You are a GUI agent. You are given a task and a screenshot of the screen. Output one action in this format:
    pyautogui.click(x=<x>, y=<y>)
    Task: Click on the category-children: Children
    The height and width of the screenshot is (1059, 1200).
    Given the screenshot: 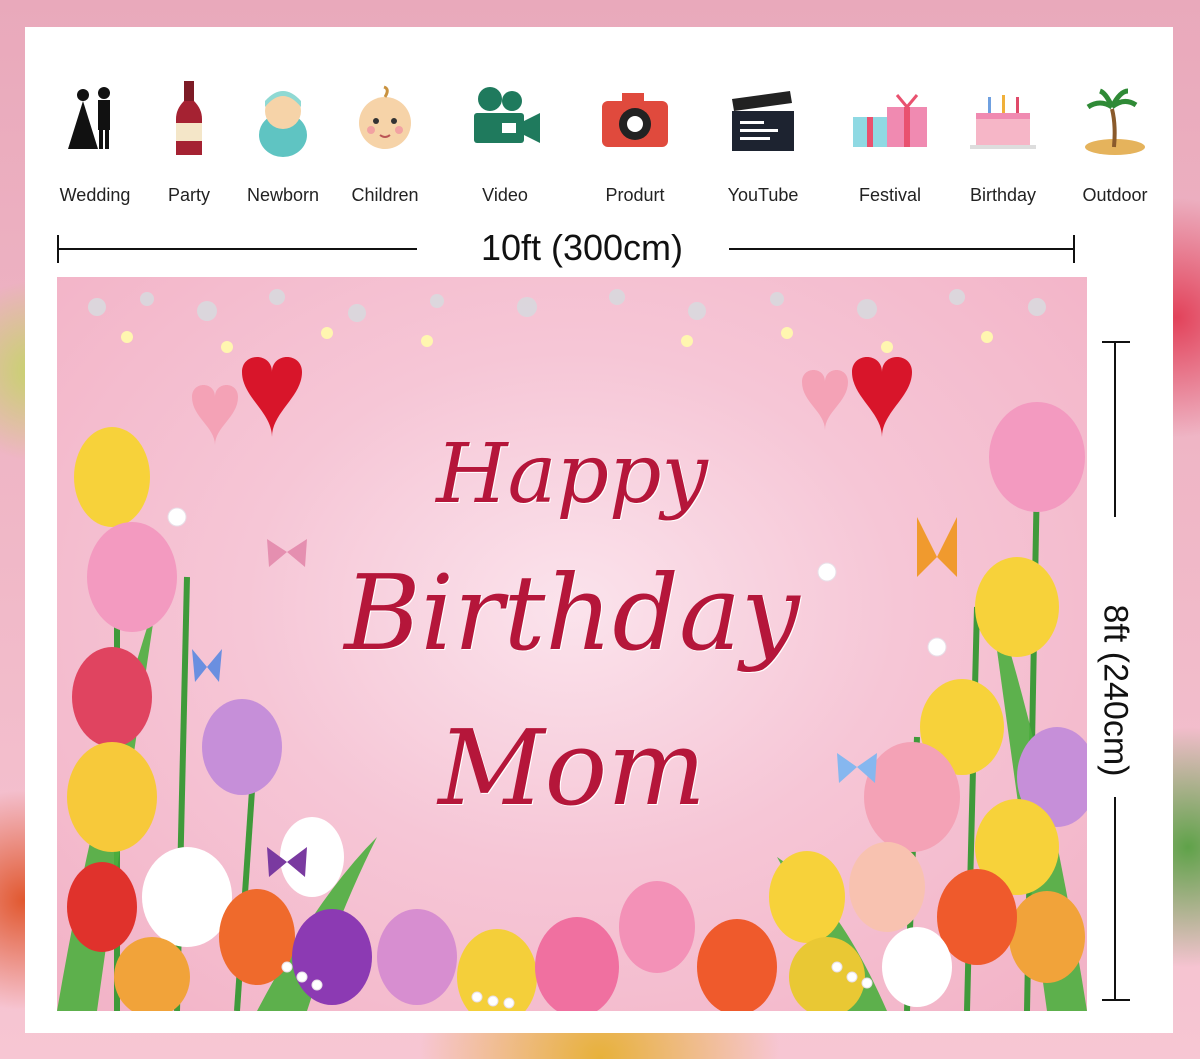 What is the action you would take?
    pyautogui.click(x=385, y=141)
    